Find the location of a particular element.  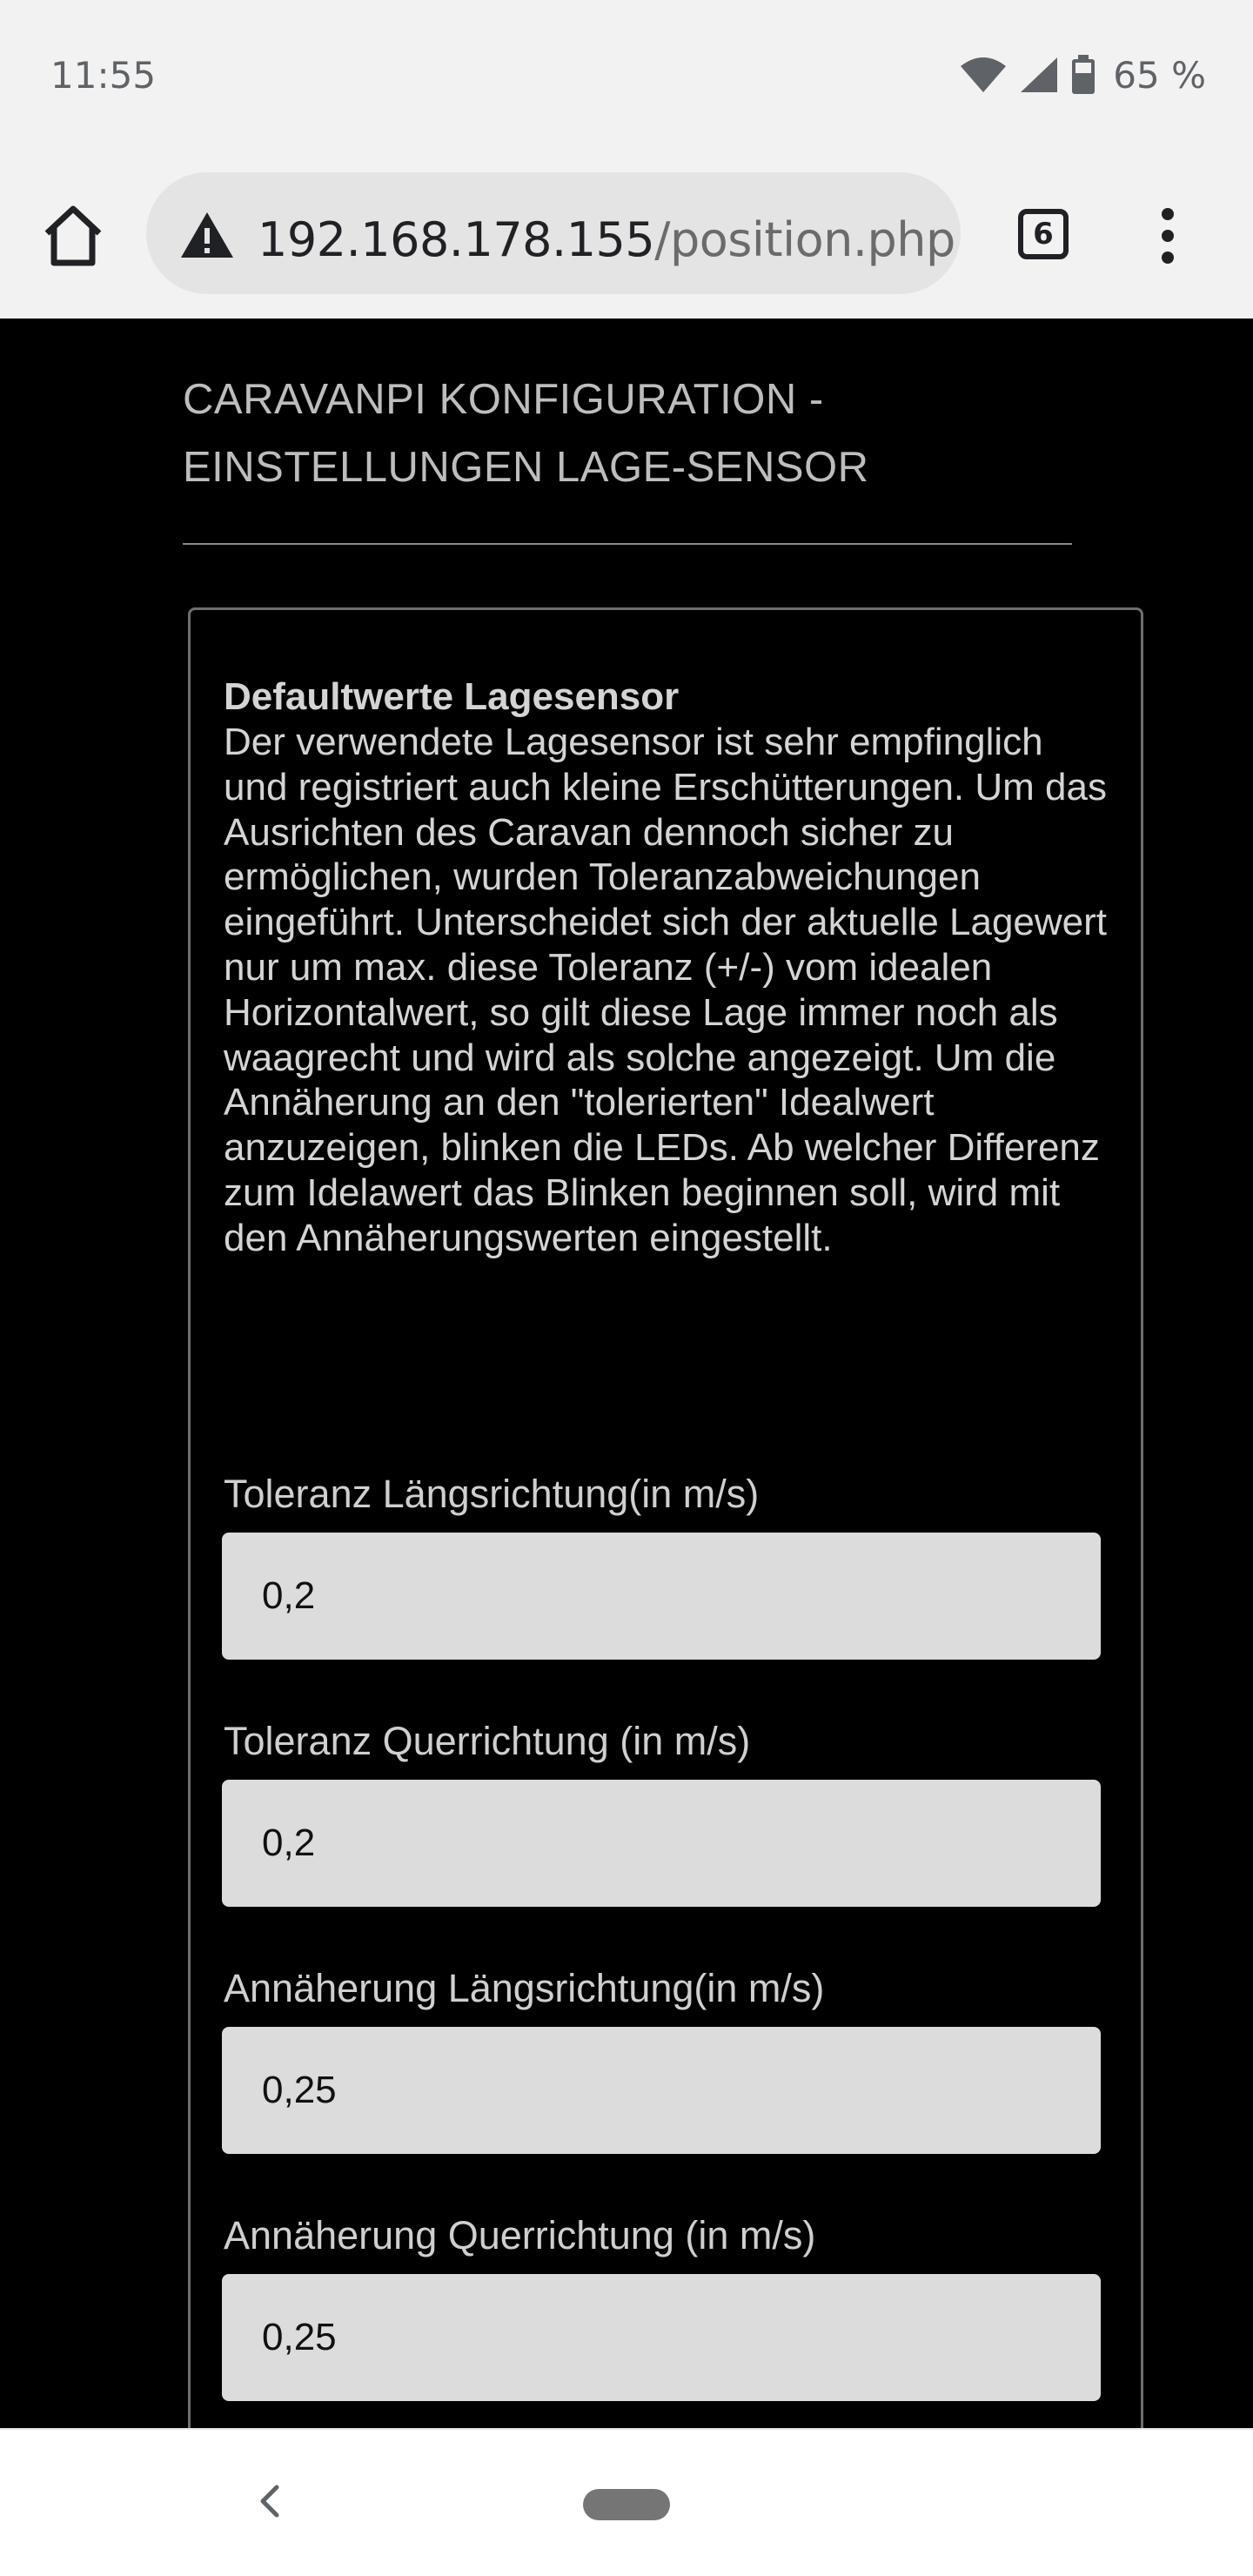

tab-count: 6 is located at coordinates (1043, 234).